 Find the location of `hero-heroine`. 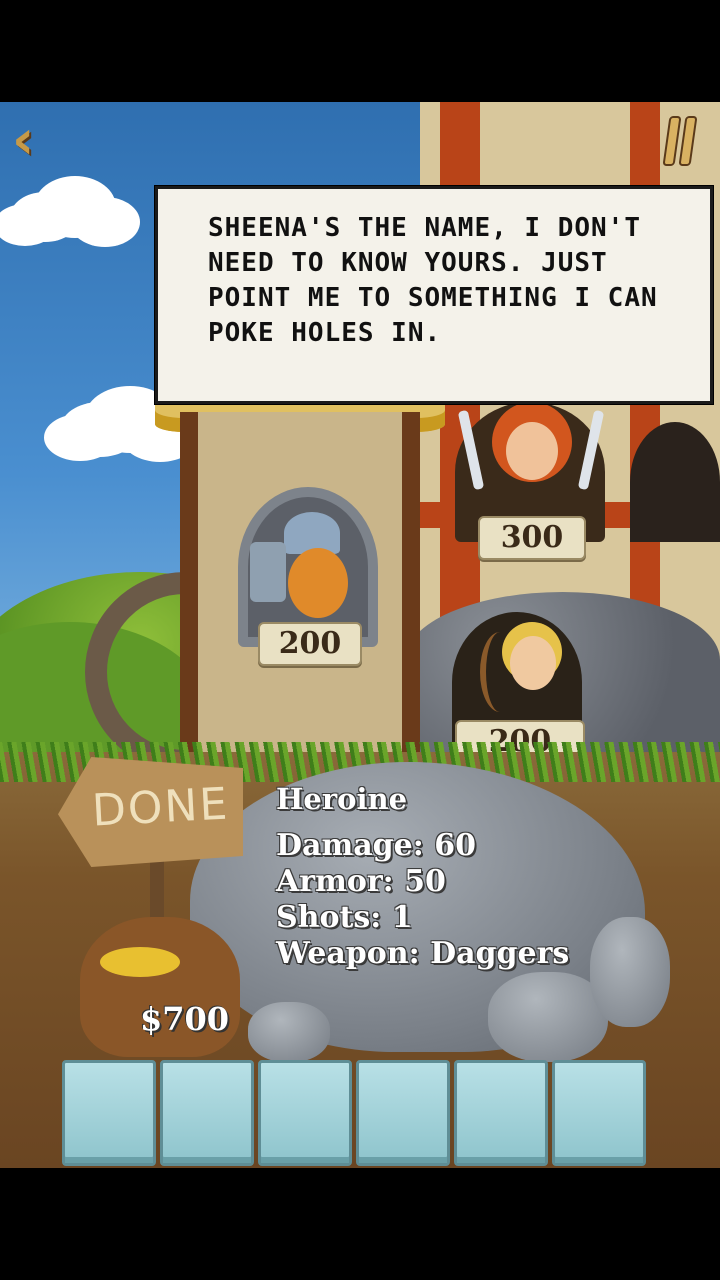

hero-heroine is located at coordinates (531, 462).